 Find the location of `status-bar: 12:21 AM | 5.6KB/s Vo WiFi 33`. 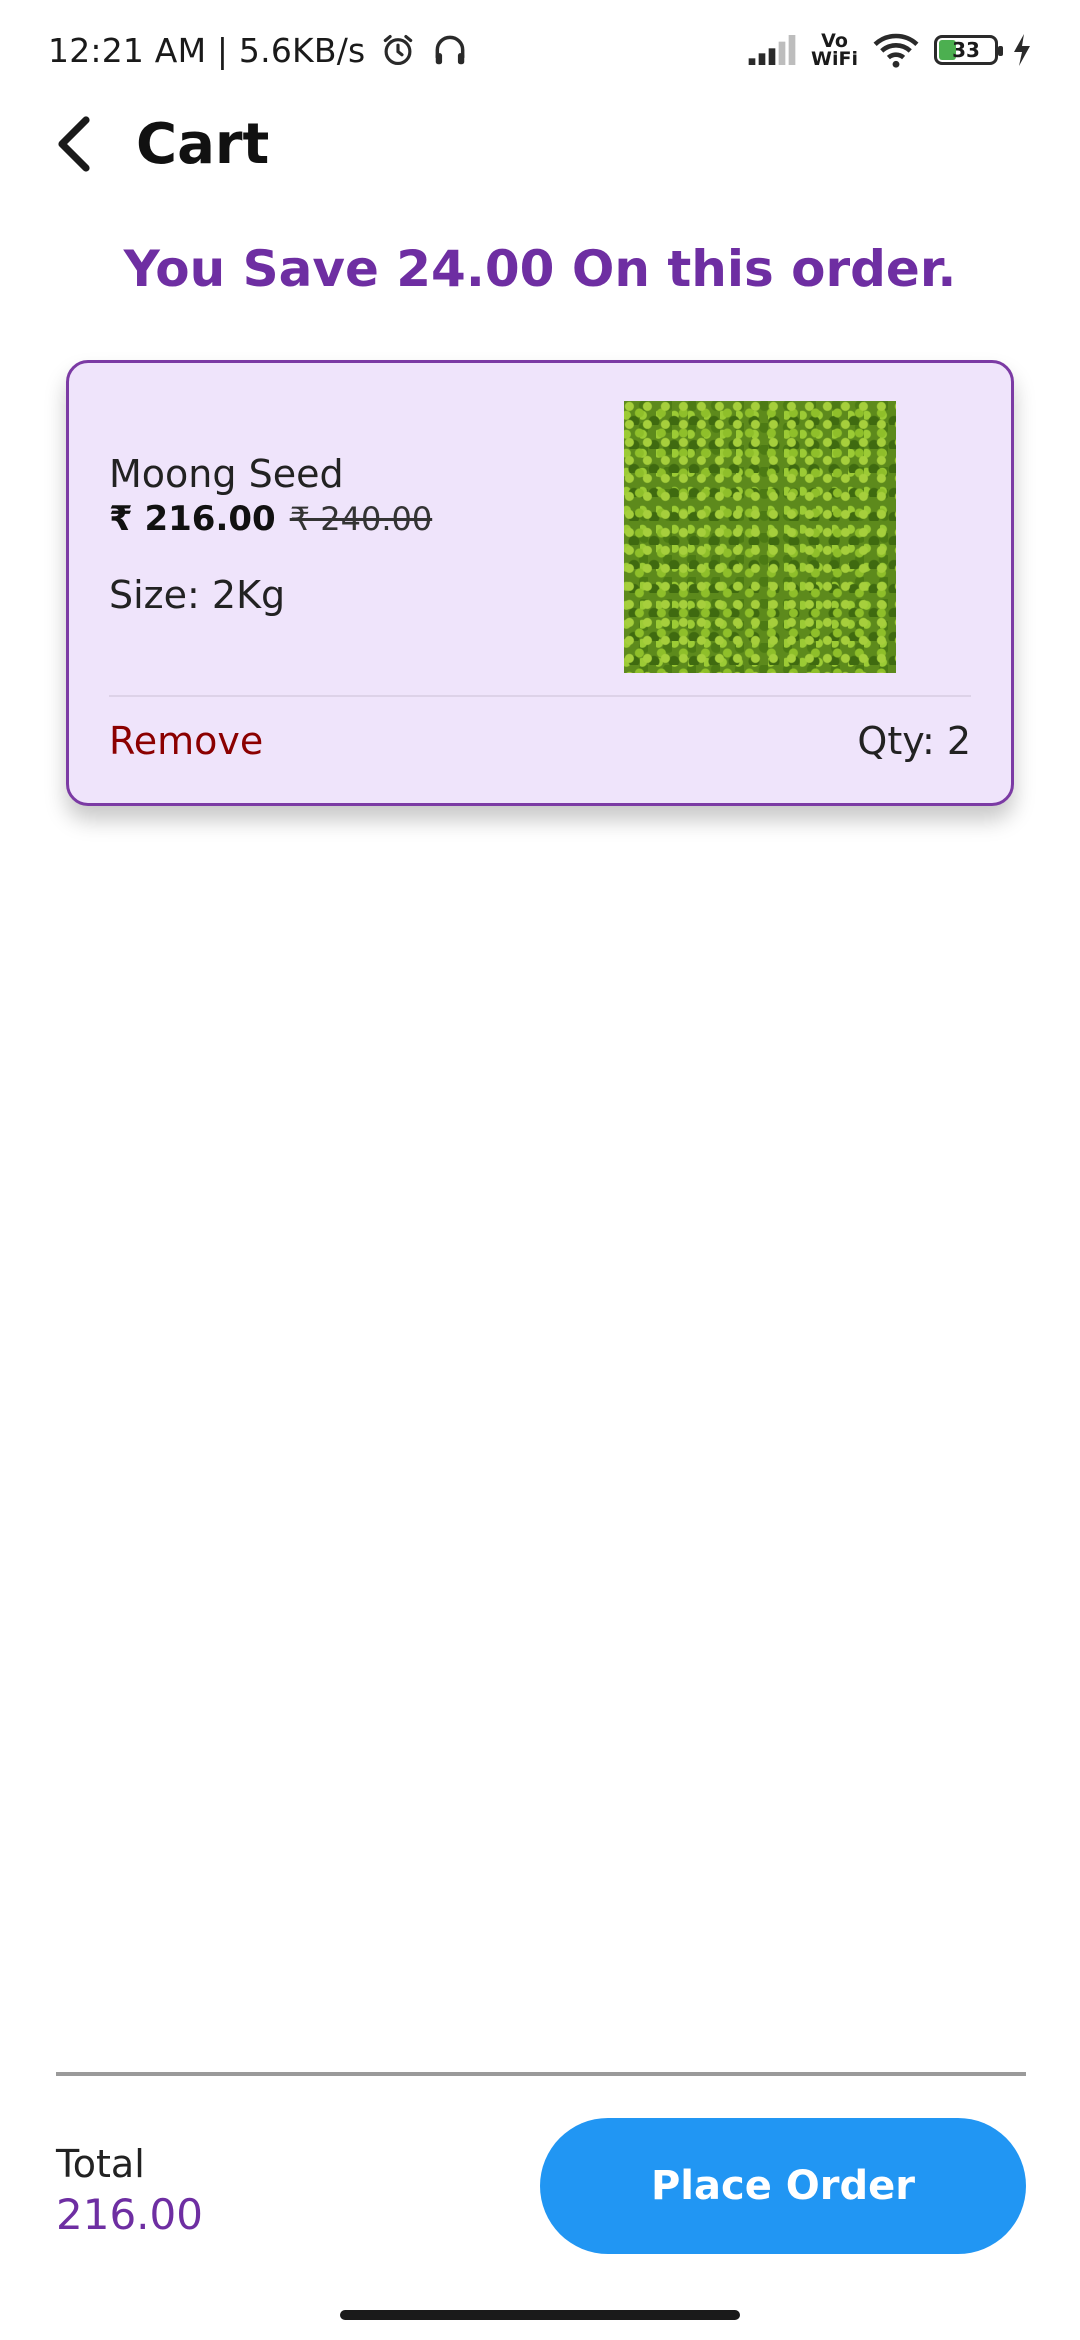

status-bar: 12:21 AM | 5.6KB/s Vo WiFi 33 is located at coordinates (540, 50).